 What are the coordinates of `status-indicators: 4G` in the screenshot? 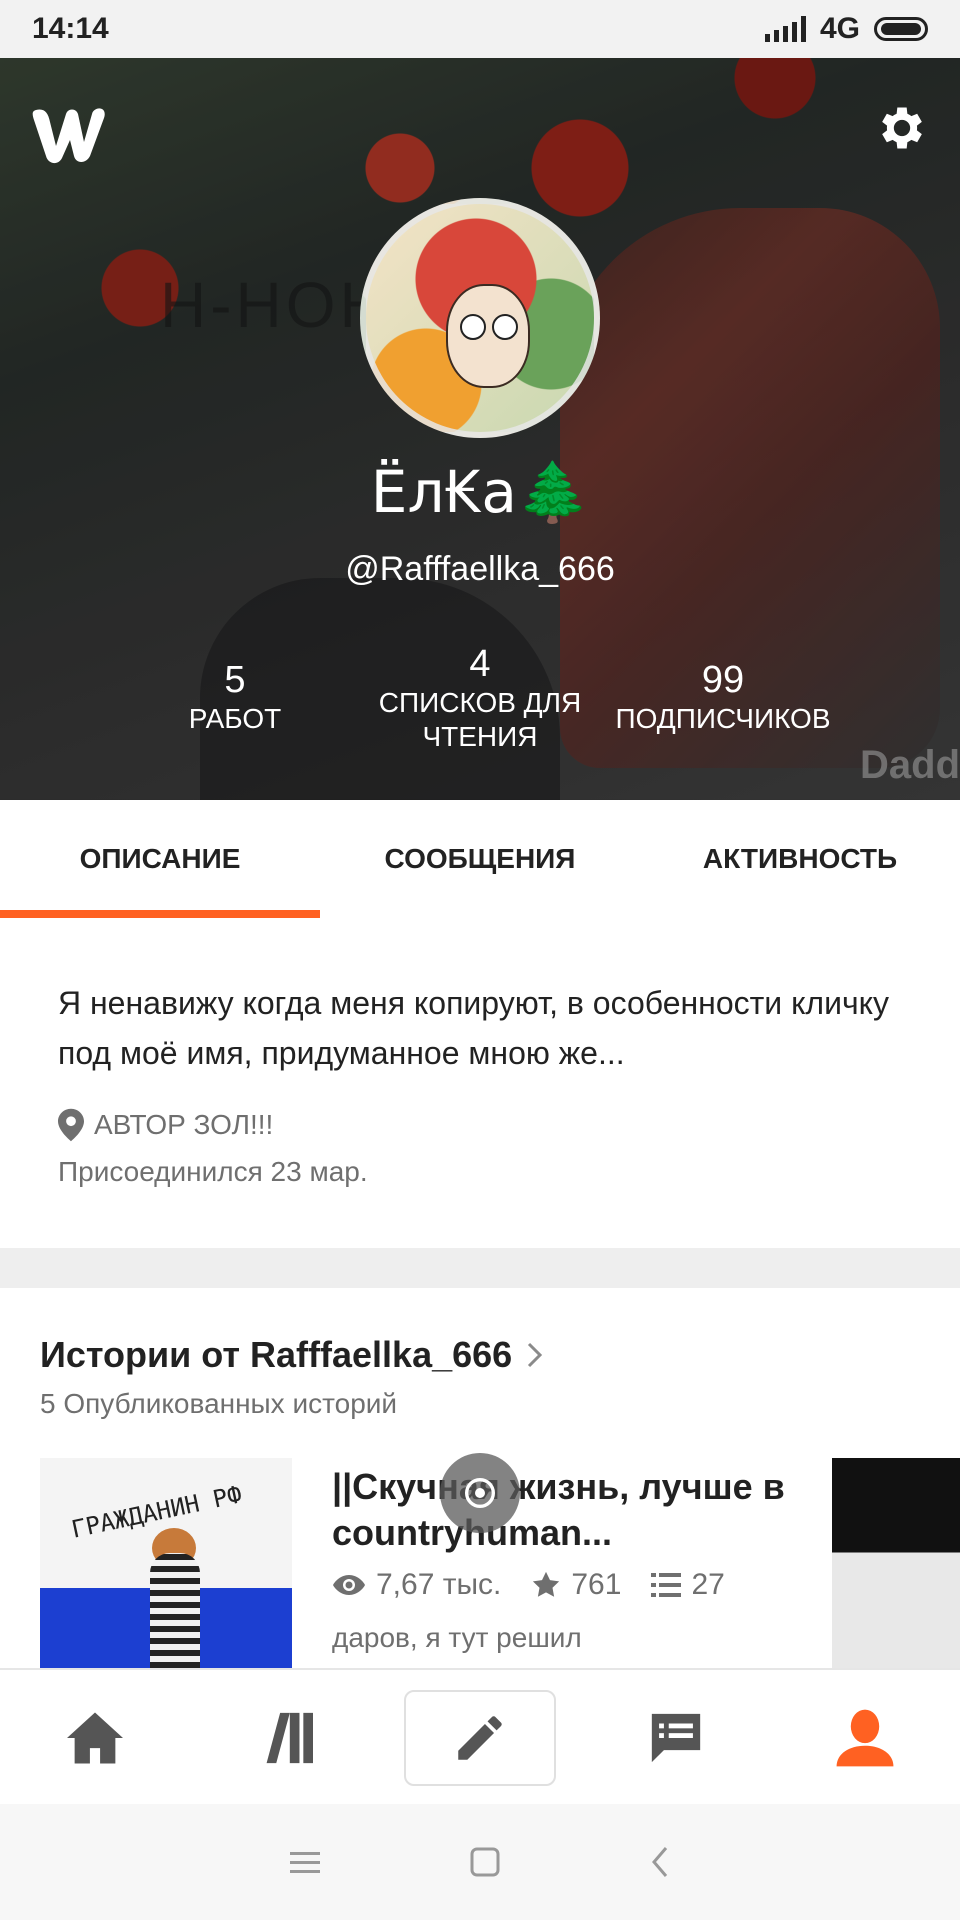 It's located at (846, 29).